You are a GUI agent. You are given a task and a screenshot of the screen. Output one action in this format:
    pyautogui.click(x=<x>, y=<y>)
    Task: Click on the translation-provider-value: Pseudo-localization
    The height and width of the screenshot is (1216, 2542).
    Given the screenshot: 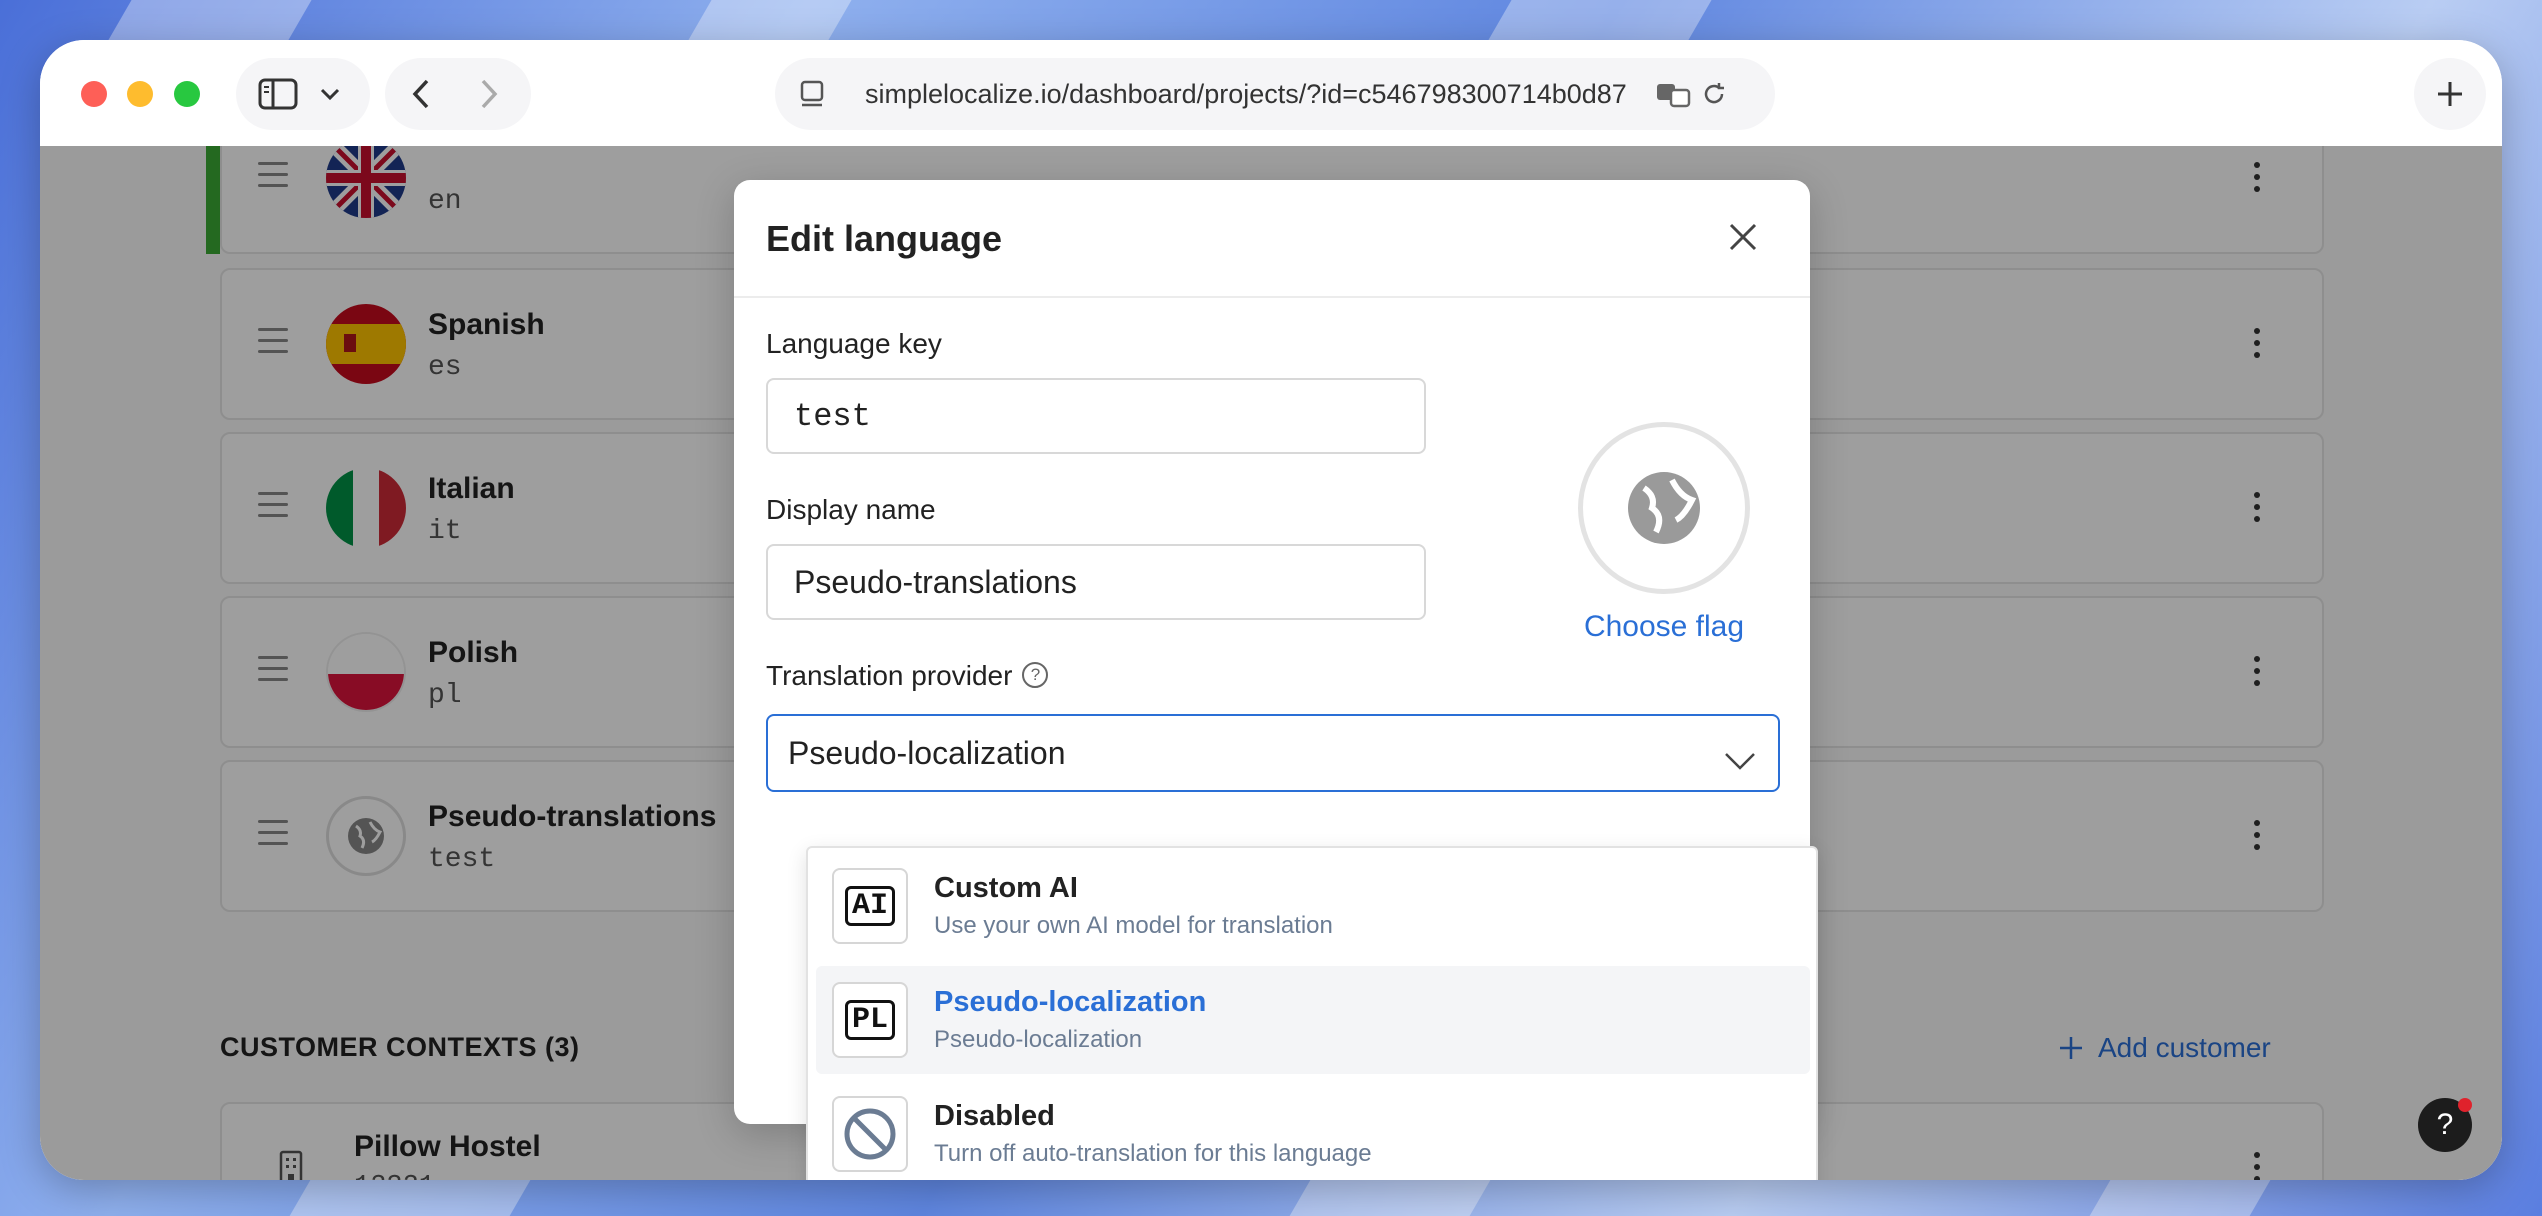 What is the action you would take?
    pyautogui.click(x=927, y=752)
    